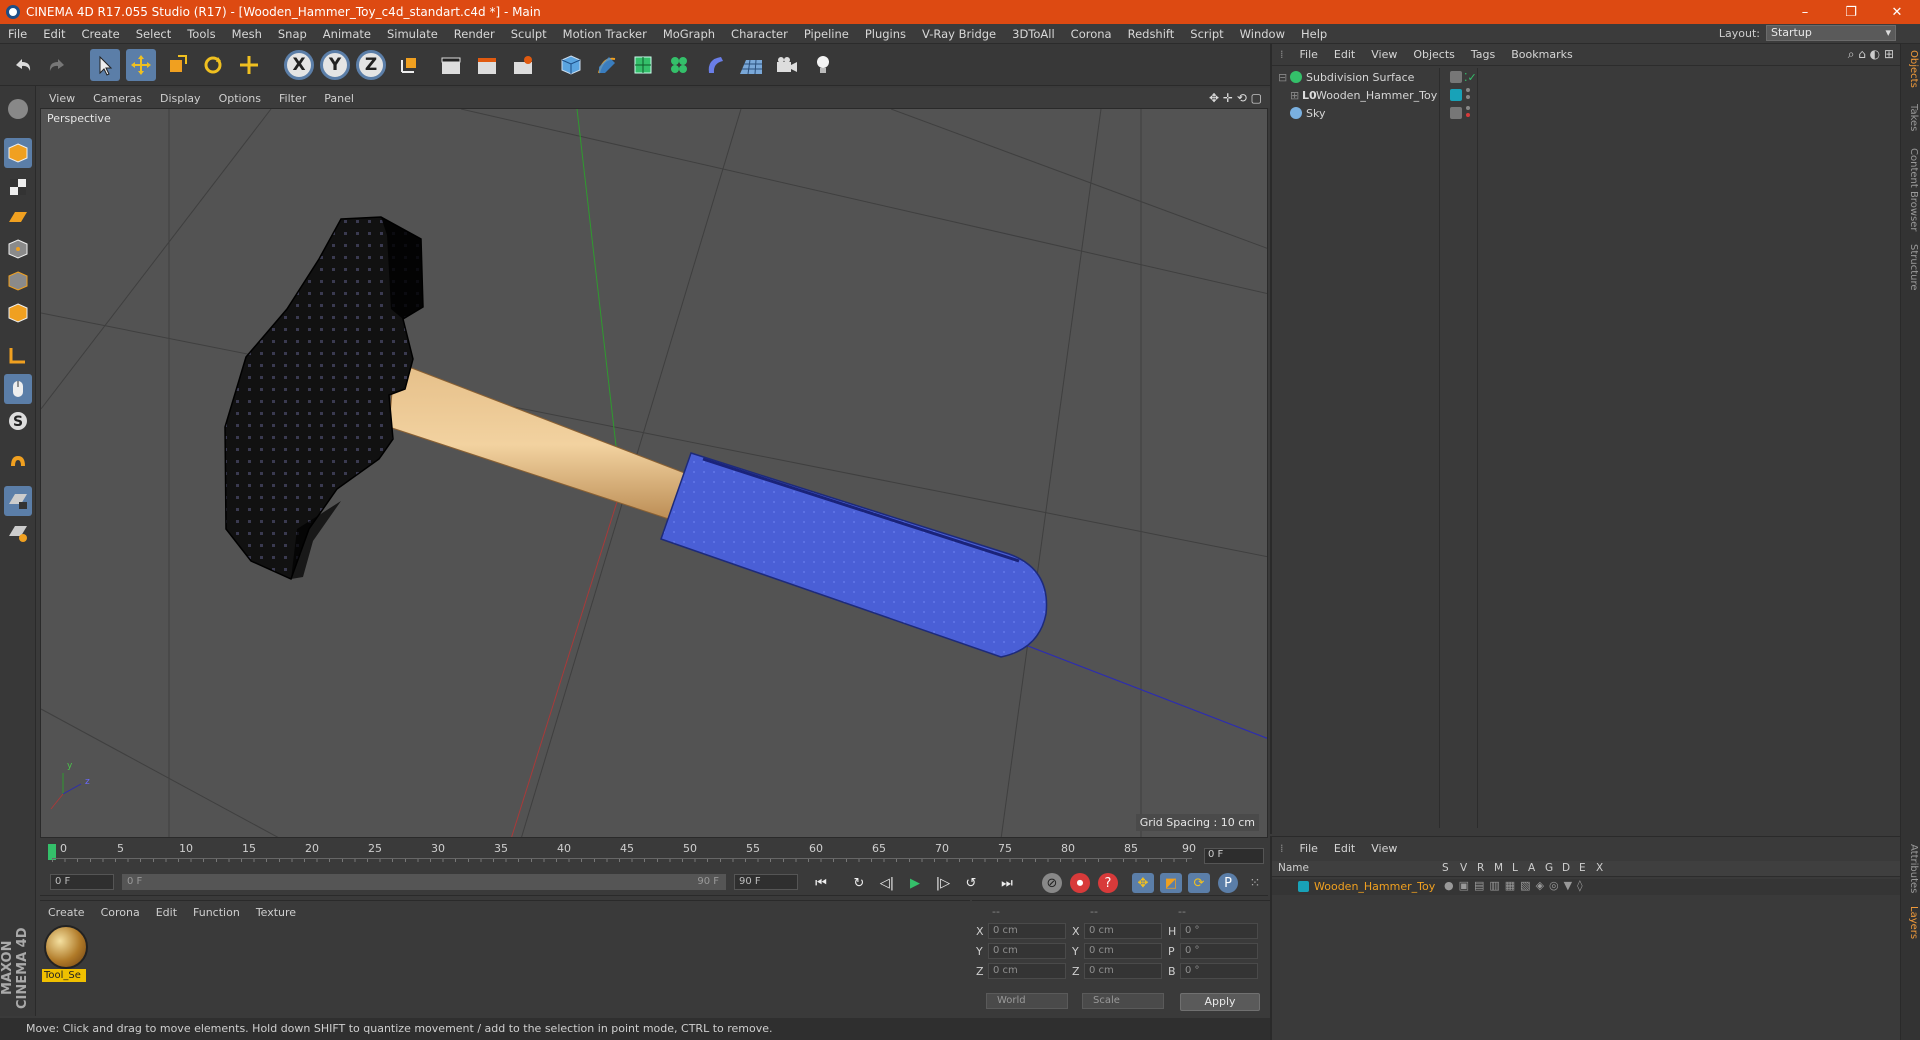  I want to click on objects-menu-edit: Edit, so click(1344, 54).